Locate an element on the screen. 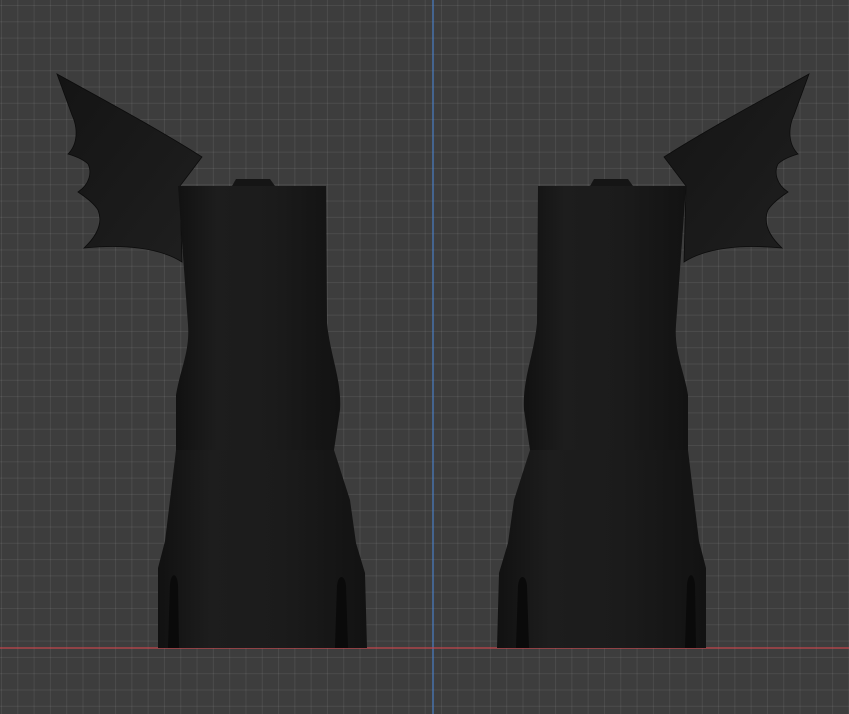  boot-left-shaft is located at coordinates (258, 318).